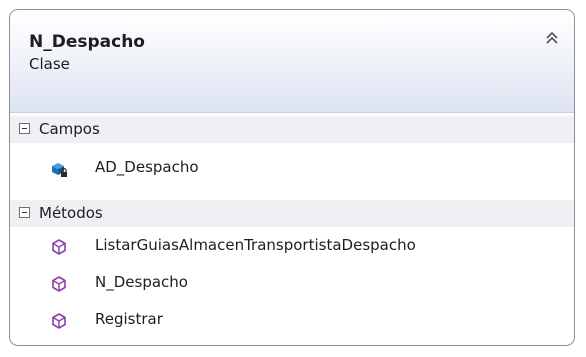  Describe the element at coordinates (129, 319) in the screenshot. I see `method-label: Registrar` at that location.